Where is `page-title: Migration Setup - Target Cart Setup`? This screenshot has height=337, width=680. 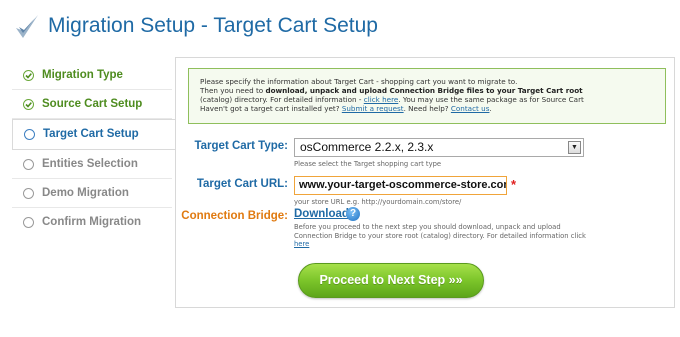
page-title: Migration Setup - Target Cart Setup is located at coordinates (213, 25).